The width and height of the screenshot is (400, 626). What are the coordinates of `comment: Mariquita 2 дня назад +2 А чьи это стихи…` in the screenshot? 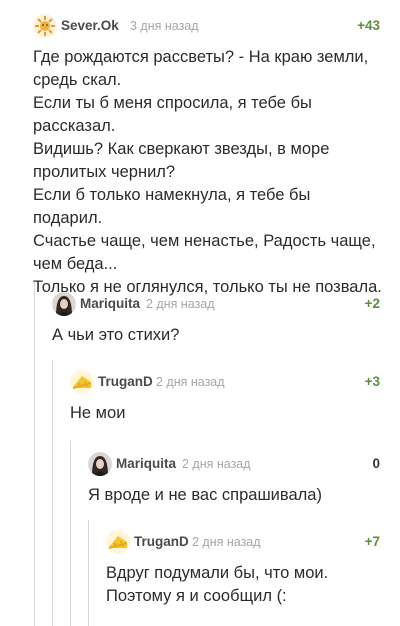 It's located at (216, 319).